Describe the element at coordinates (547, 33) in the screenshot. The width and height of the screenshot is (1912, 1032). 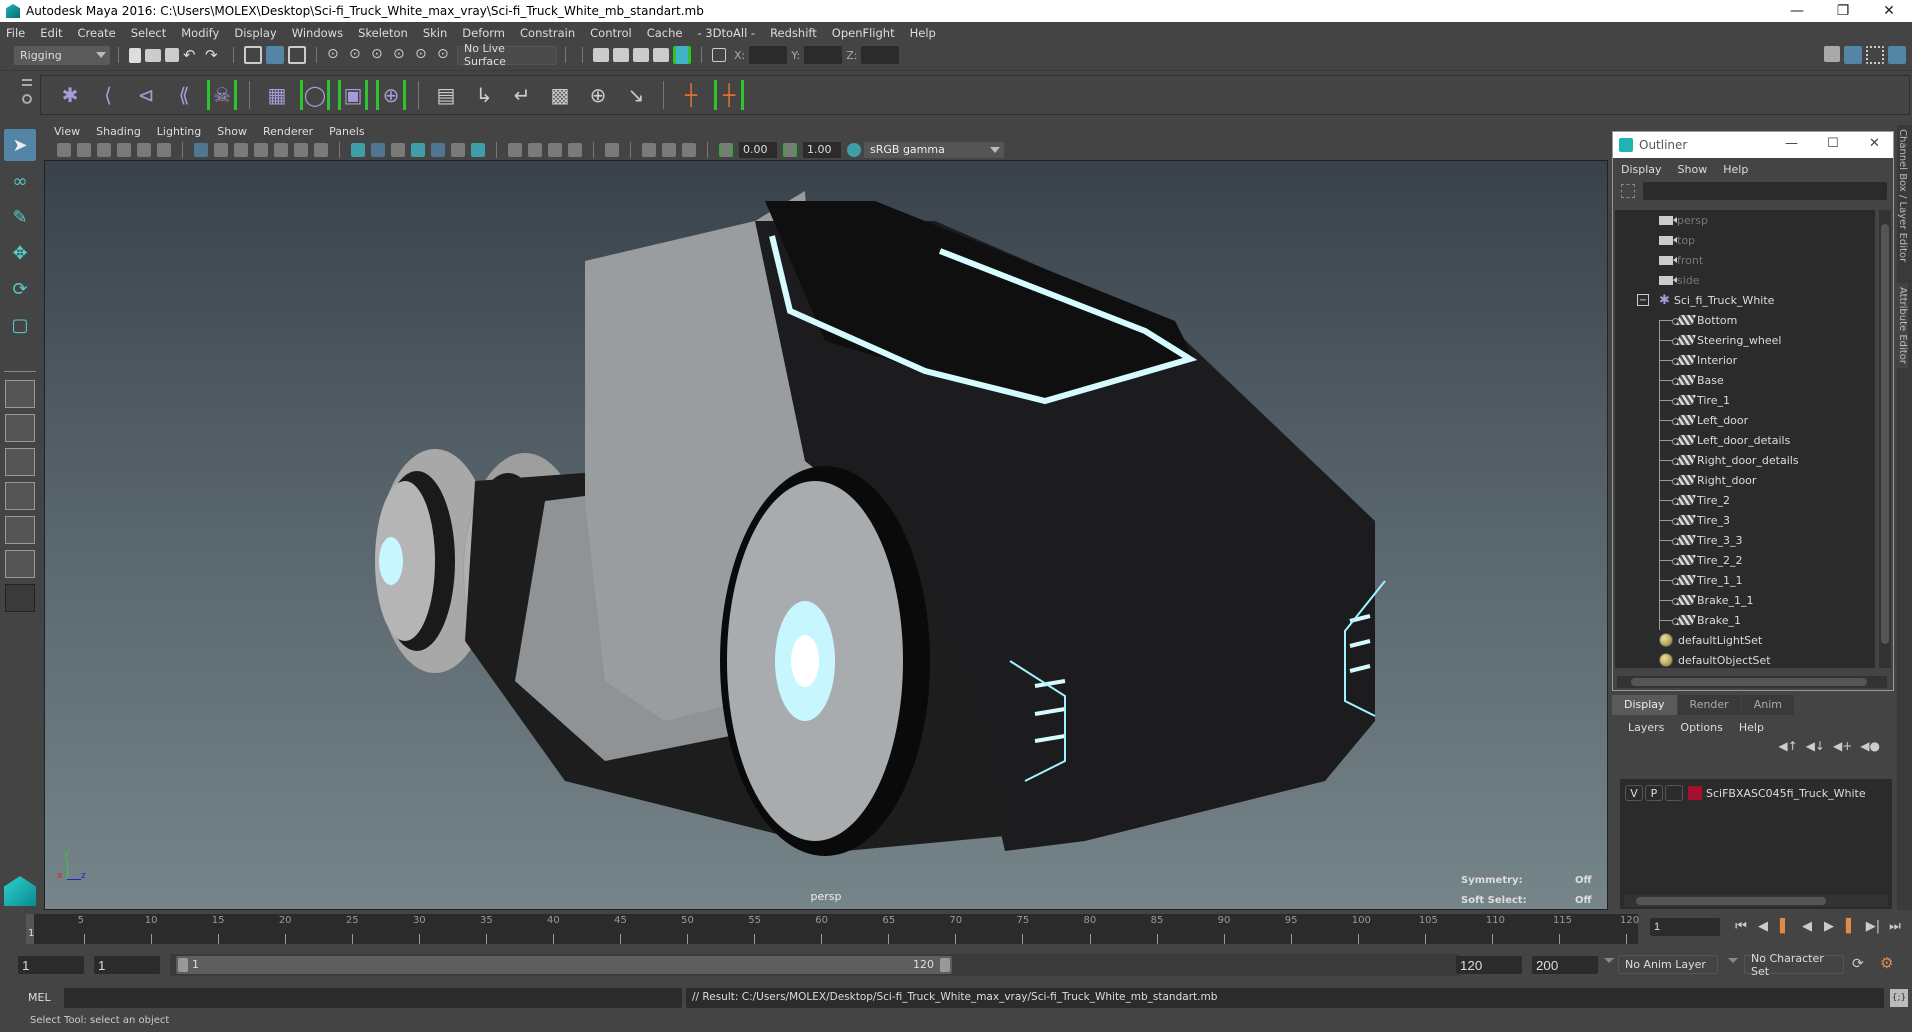
I see `menu-constrain: Constrain` at that location.